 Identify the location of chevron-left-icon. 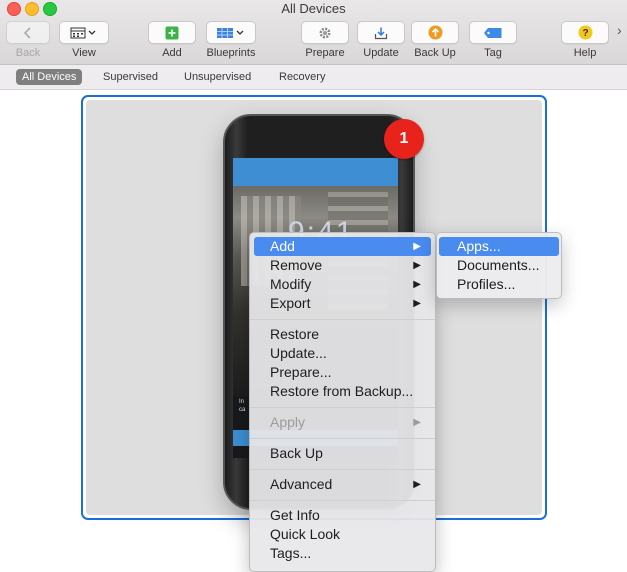
(27, 32).